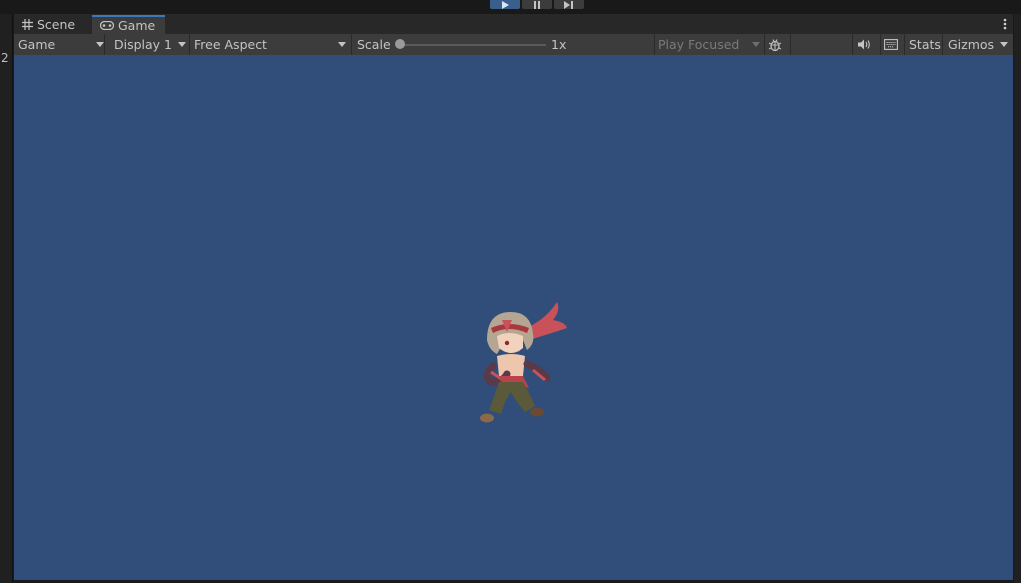 The height and width of the screenshot is (583, 1021). Describe the element at coordinates (5, 58) in the screenshot. I see `left-panel-number: 2` at that location.